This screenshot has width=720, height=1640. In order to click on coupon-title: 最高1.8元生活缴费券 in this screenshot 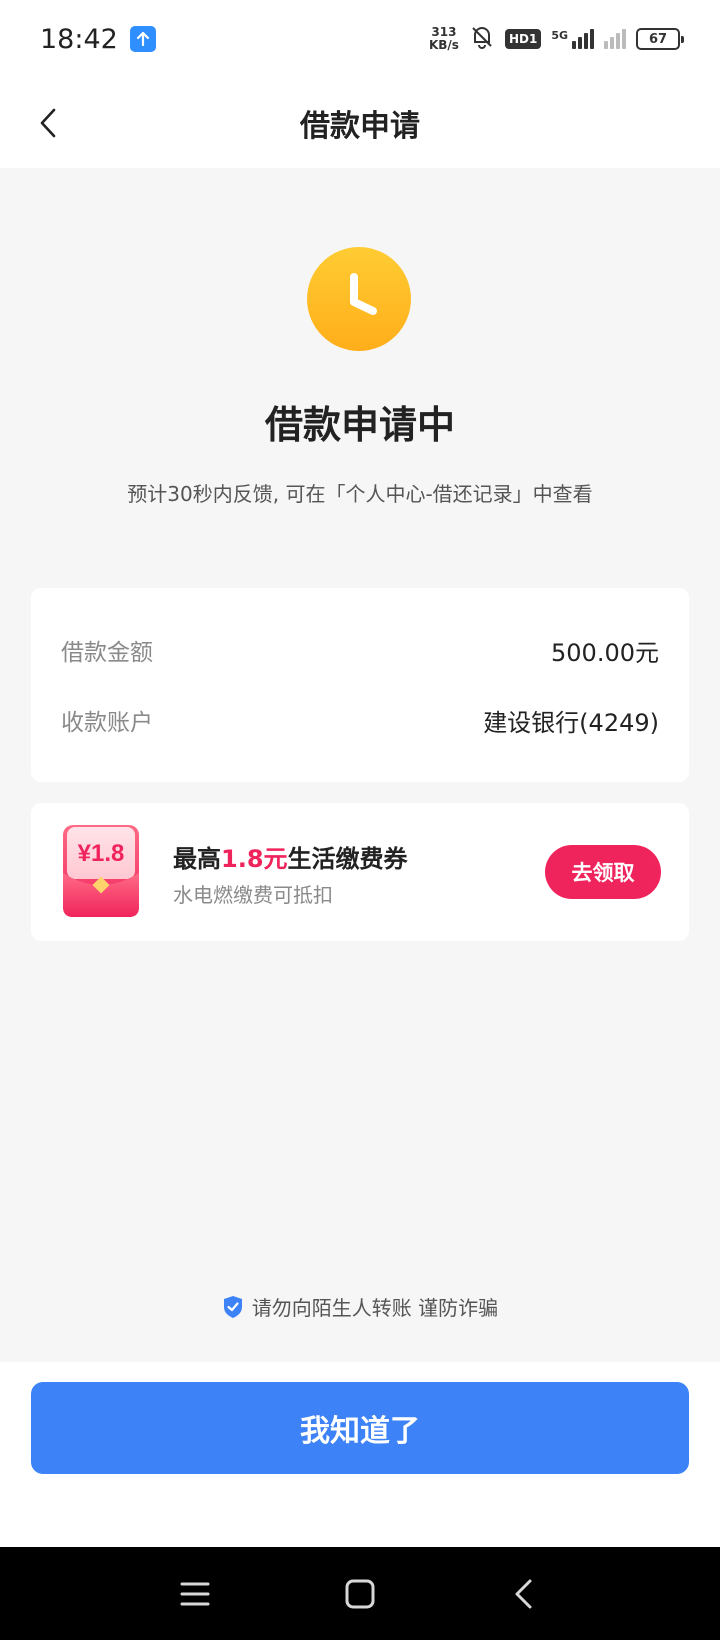, I will do `click(290, 856)`.